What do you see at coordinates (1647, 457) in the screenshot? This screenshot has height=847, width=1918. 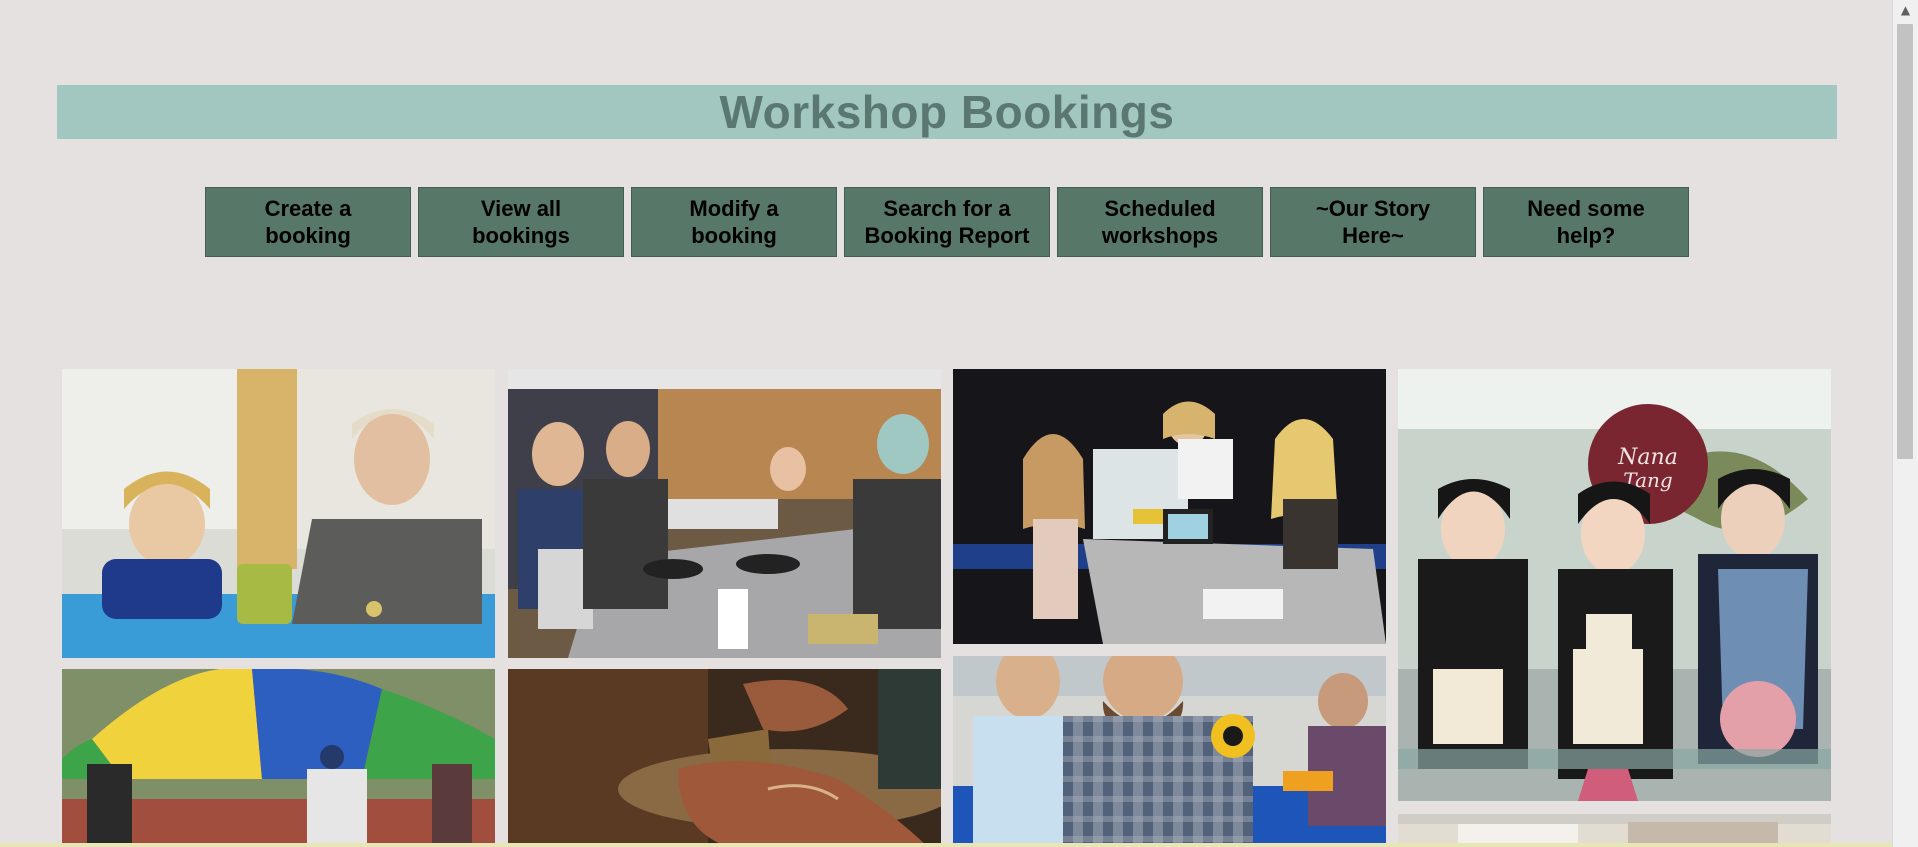 I see `svg-text: Nana` at bounding box center [1647, 457].